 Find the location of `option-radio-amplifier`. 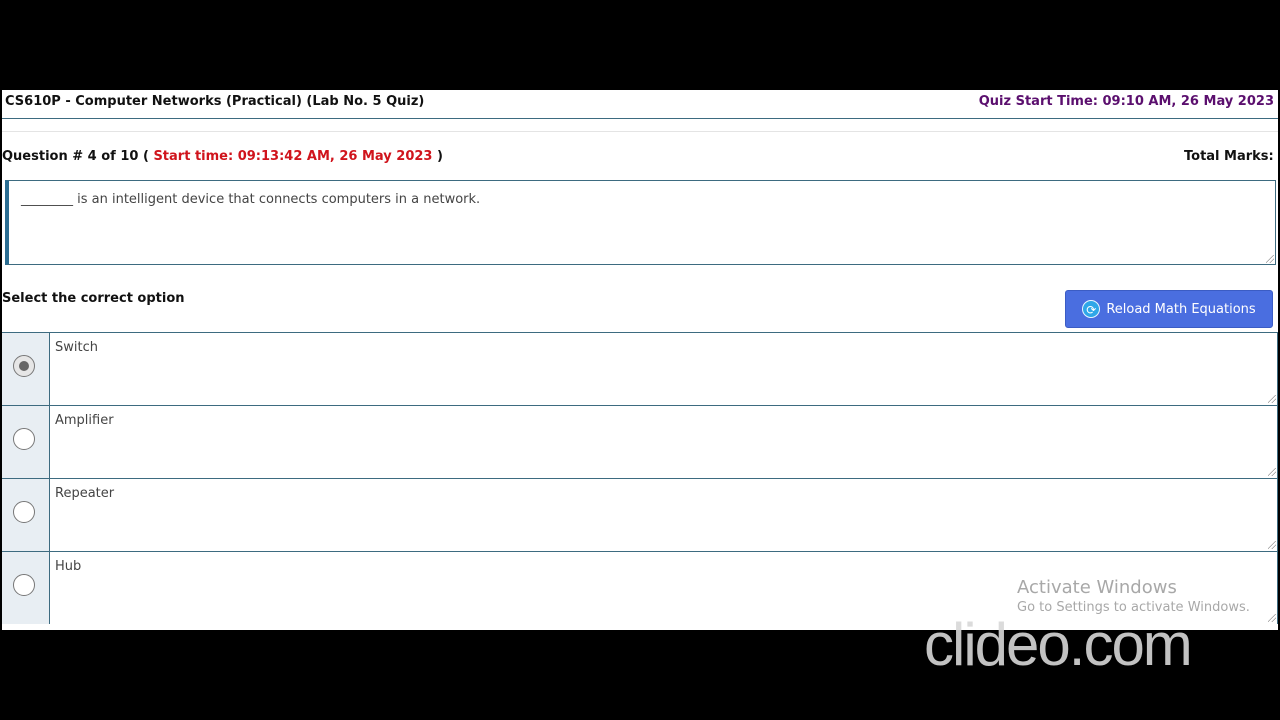

option-radio-amplifier is located at coordinates (24, 439).